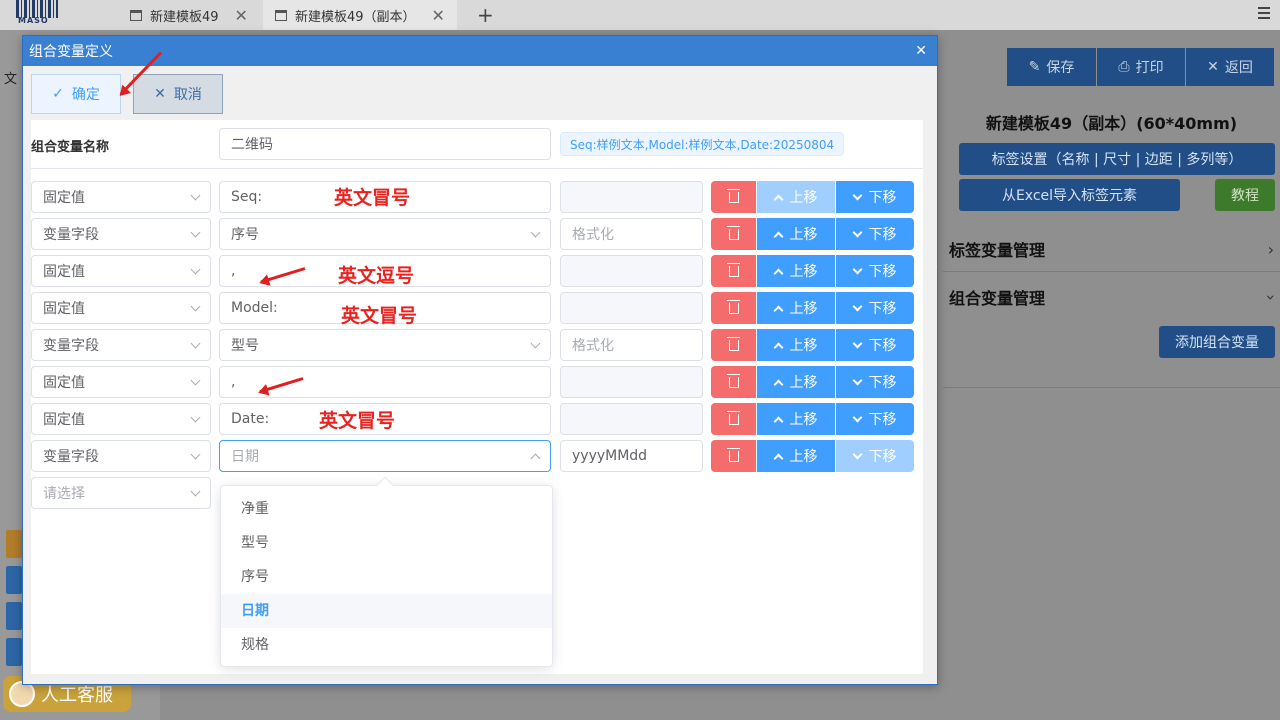 This screenshot has width=1280, height=720. I want to click on combo-name-input: 二维码, so click(385, 144).